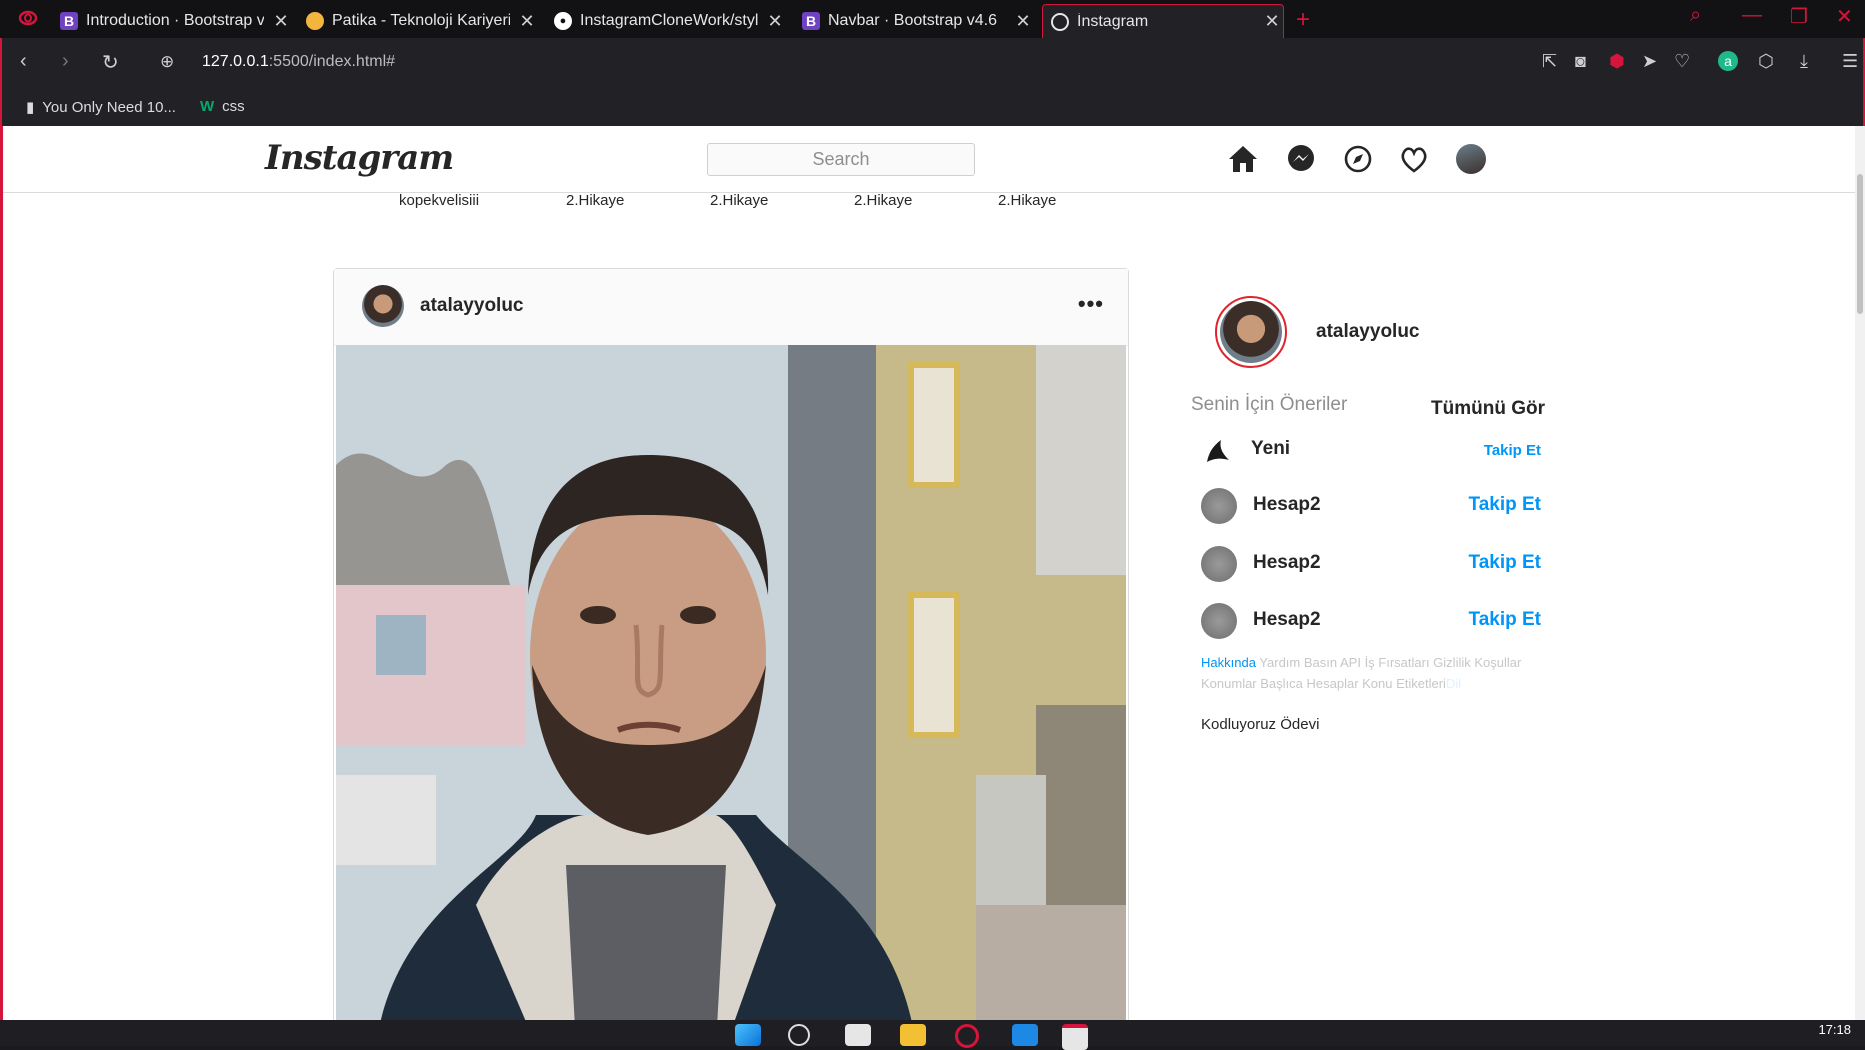 The image size is (1865, 1050). I want to click on explore-compass-icon, so click(1358, 161).